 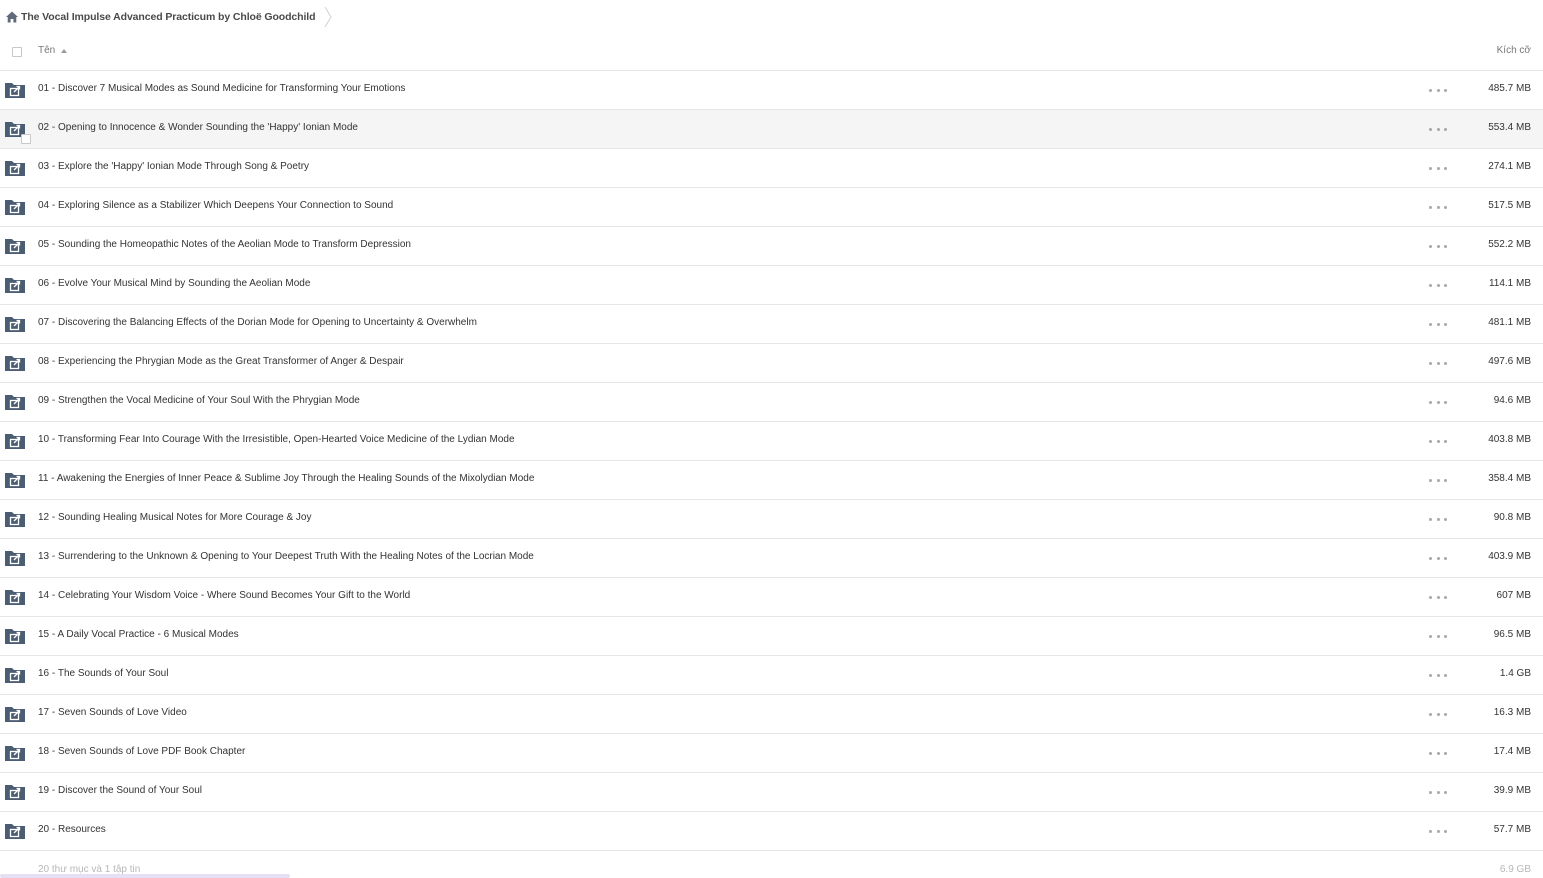 What do you see at coordinates (17, 52) in the screenshot?
I see `select-all-checkbox` at bounding box center [17, 52].